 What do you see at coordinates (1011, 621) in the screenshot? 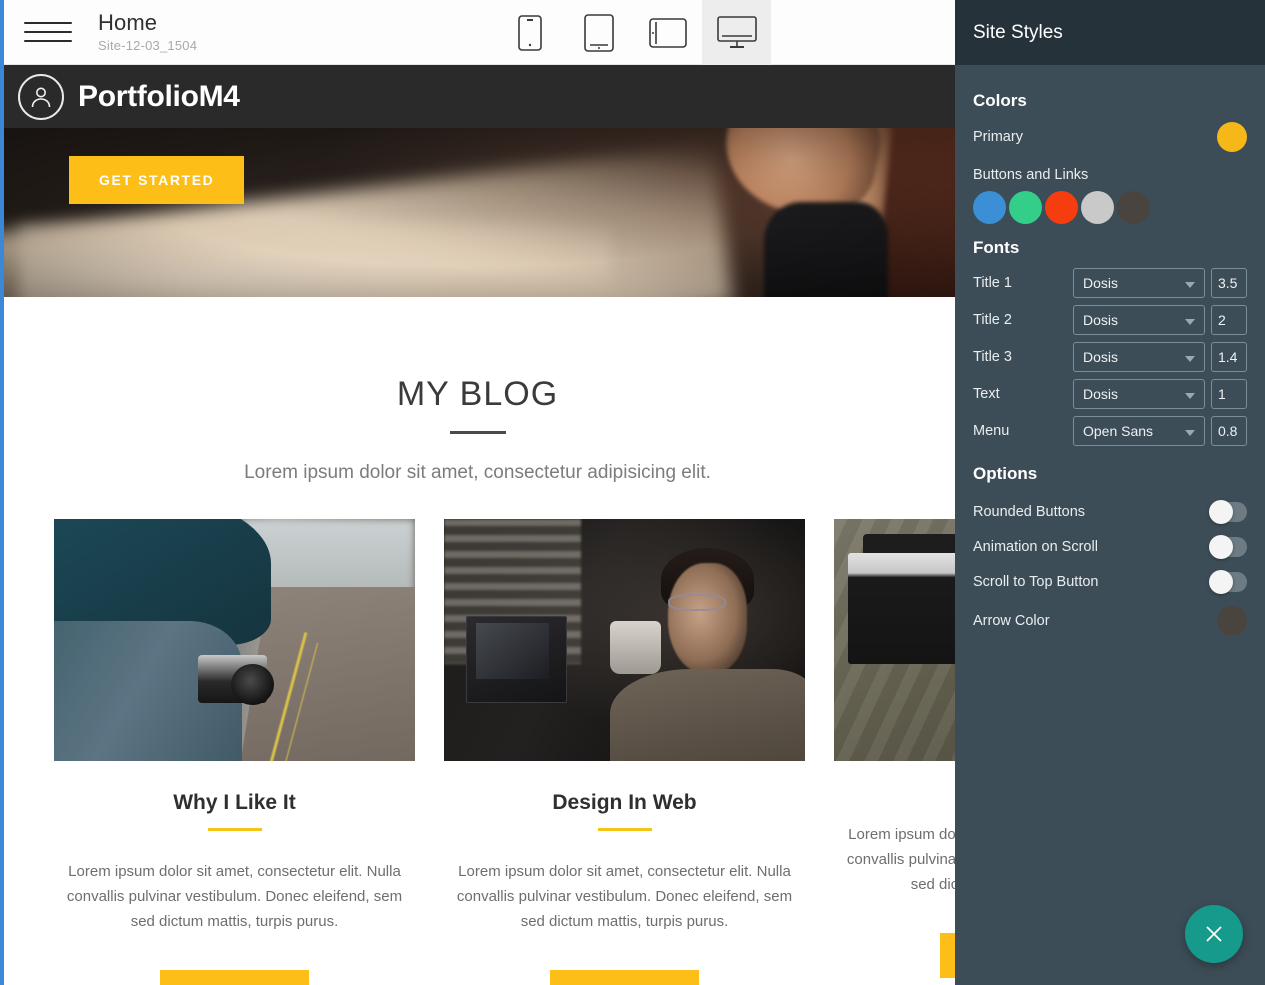
I see `arrow-color-label: Arrow Color` at bounding box center [1011, 621].